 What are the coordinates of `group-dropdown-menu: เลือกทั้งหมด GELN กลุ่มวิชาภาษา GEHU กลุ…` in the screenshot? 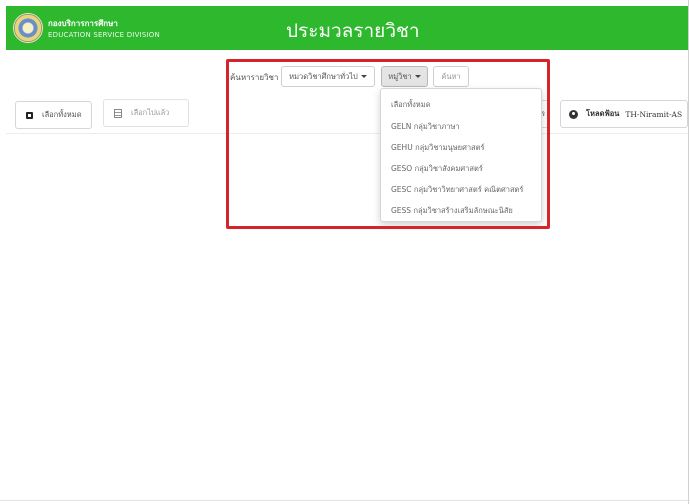 It's located at (461, 155).